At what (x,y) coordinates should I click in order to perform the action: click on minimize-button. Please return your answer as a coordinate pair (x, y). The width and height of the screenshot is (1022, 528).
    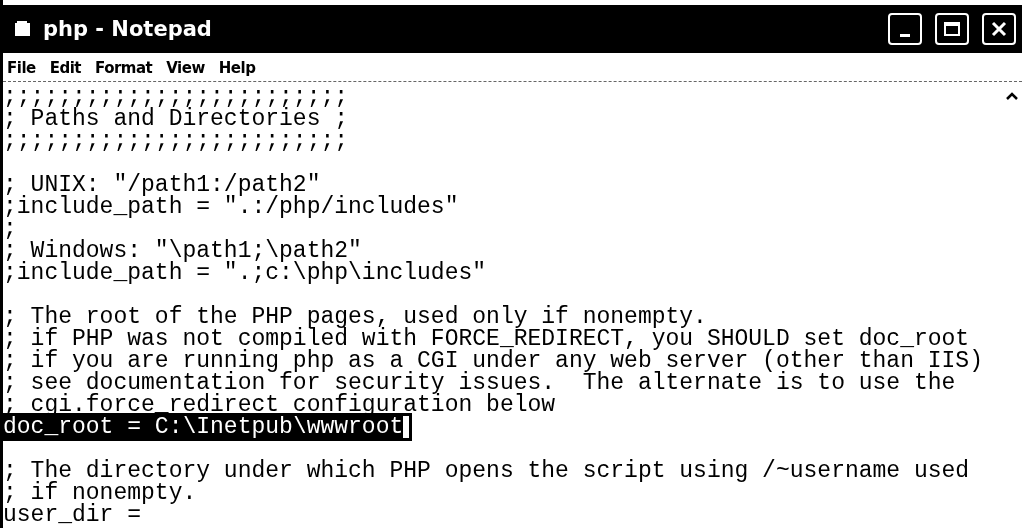
    Looking at the image, I should click on (905, 29).